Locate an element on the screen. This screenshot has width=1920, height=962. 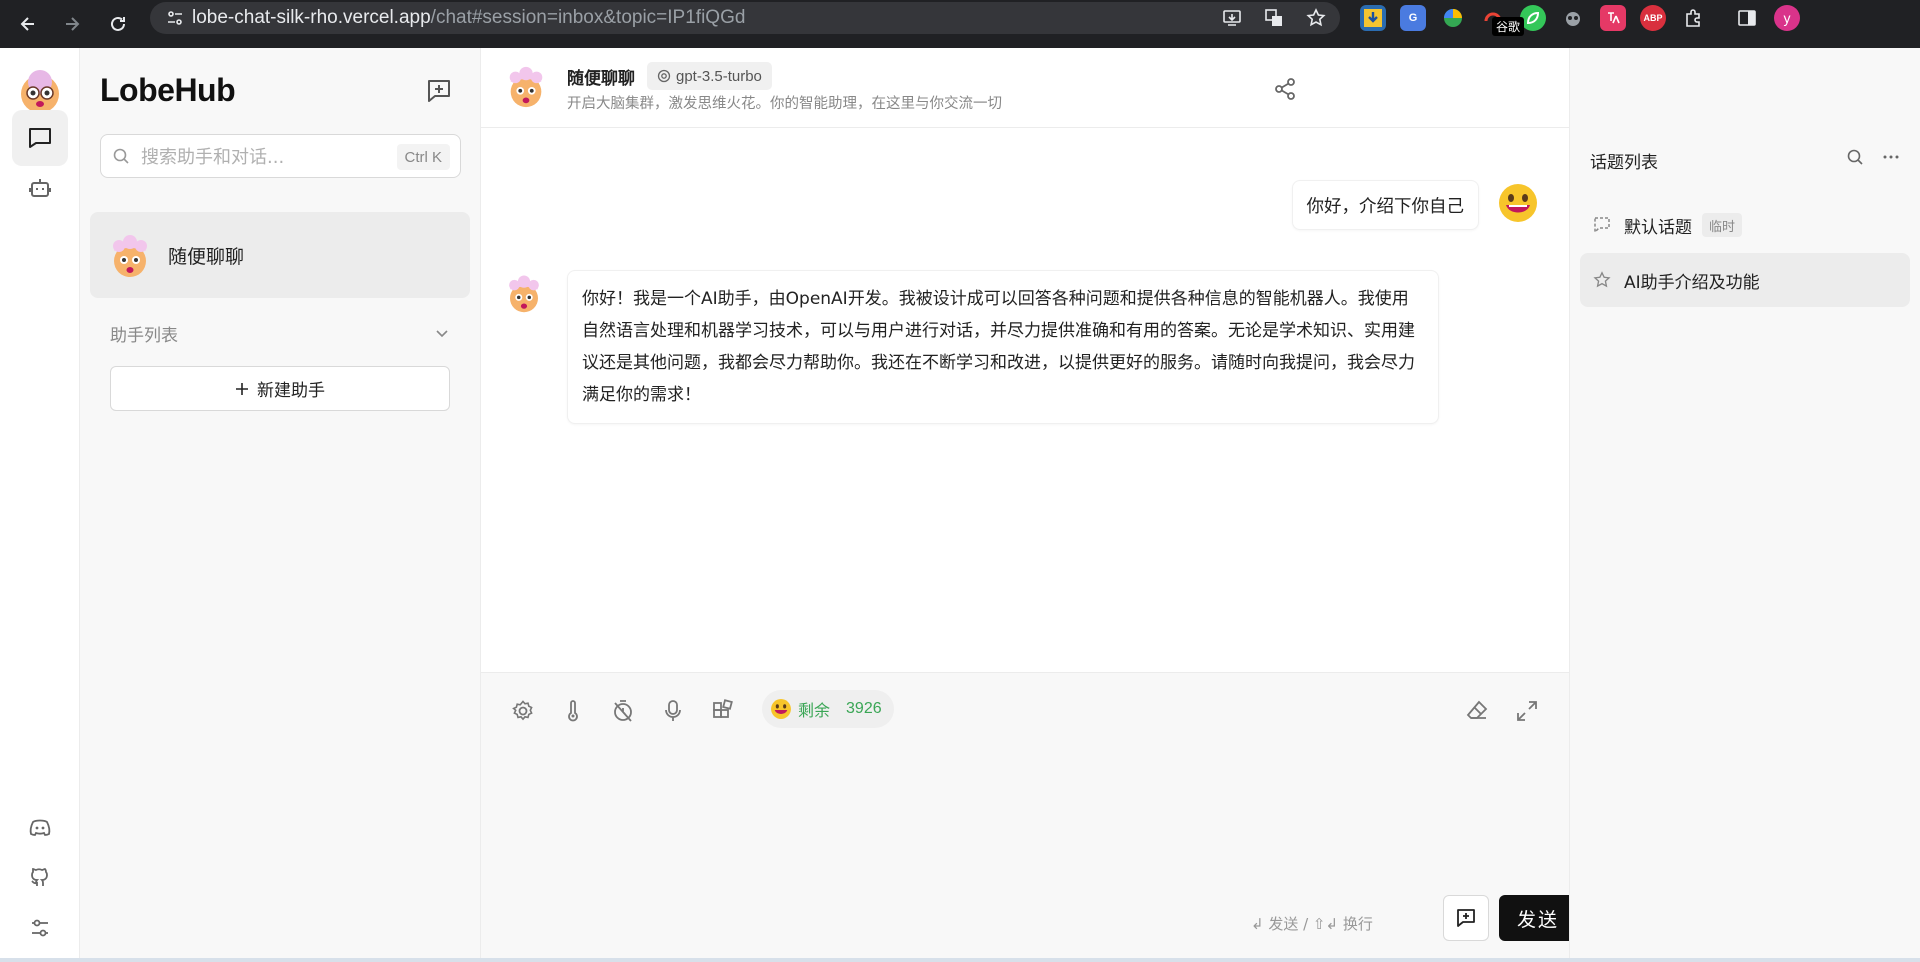
session-search-input: 搜索助手和对话... Ctrl K is located at coordinates (280, 156).